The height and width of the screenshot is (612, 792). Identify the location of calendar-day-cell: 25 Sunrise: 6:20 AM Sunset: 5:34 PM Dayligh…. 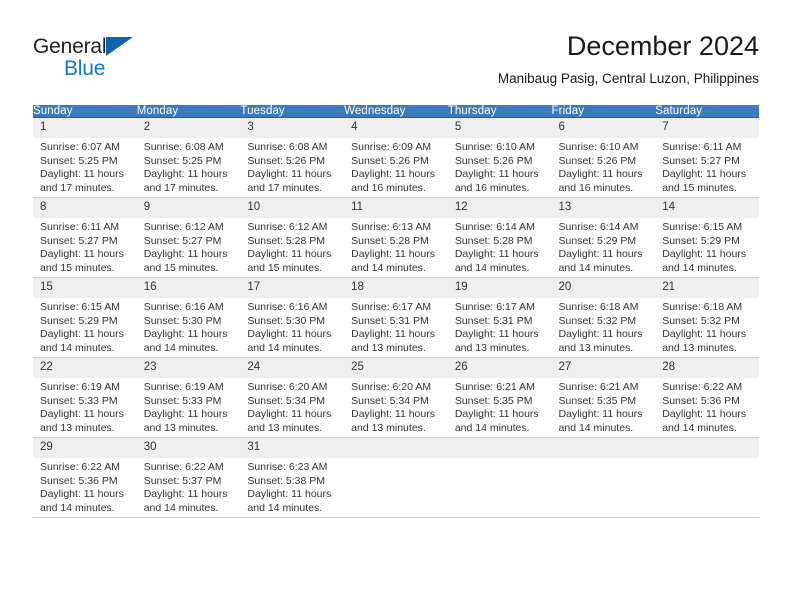
(396, 397).